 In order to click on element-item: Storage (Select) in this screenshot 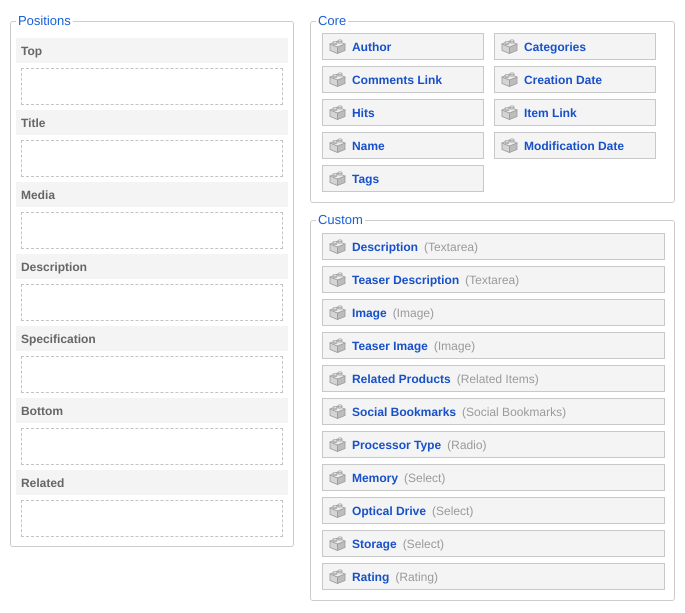, I will do `click(493, 543)`.